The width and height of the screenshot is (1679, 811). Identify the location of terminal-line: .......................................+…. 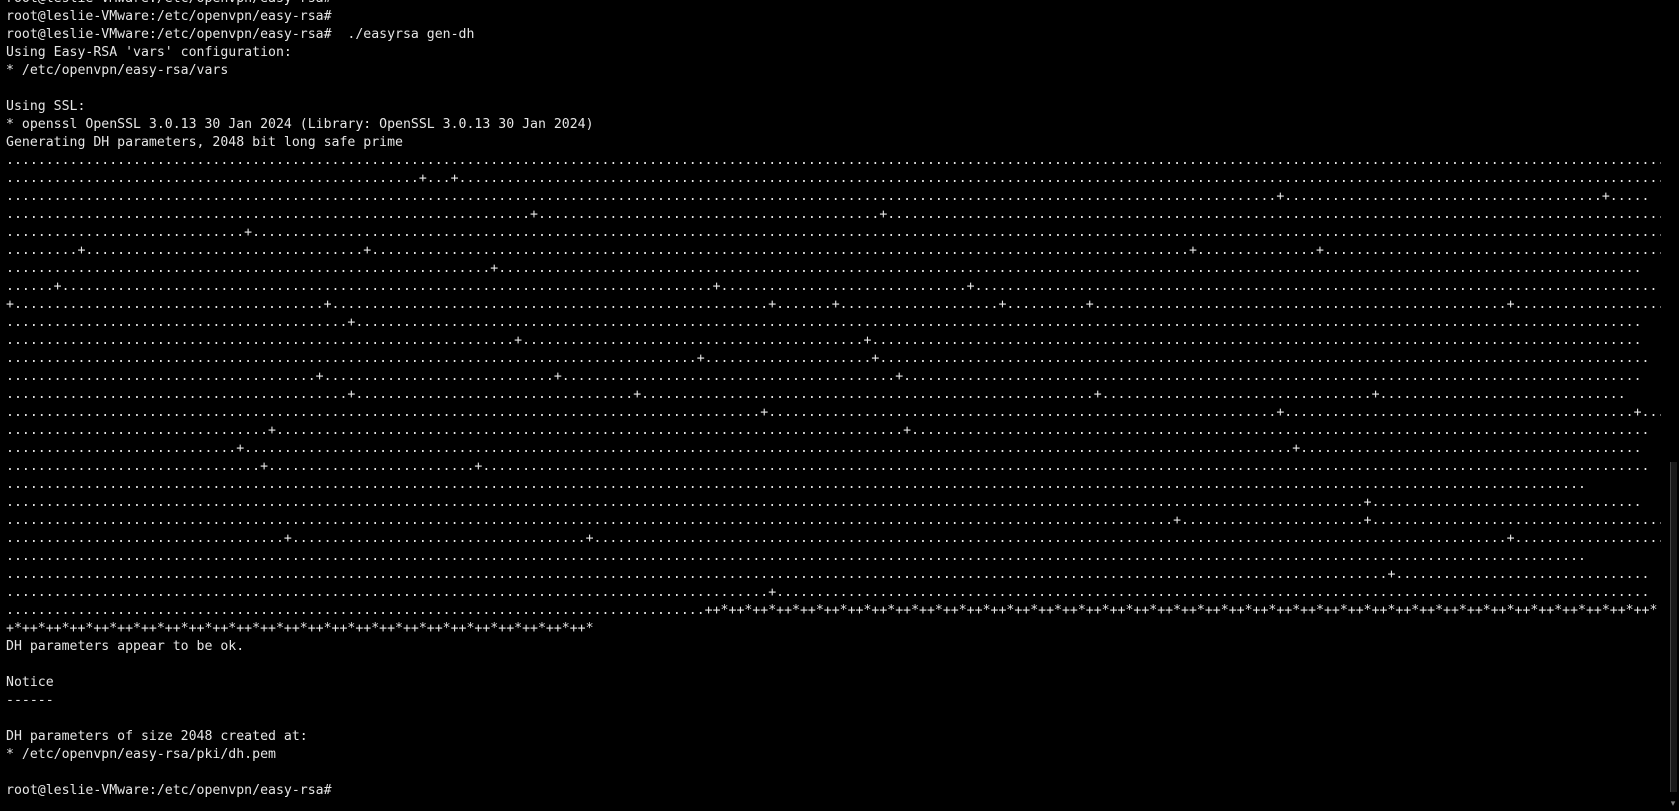
(824, 376).